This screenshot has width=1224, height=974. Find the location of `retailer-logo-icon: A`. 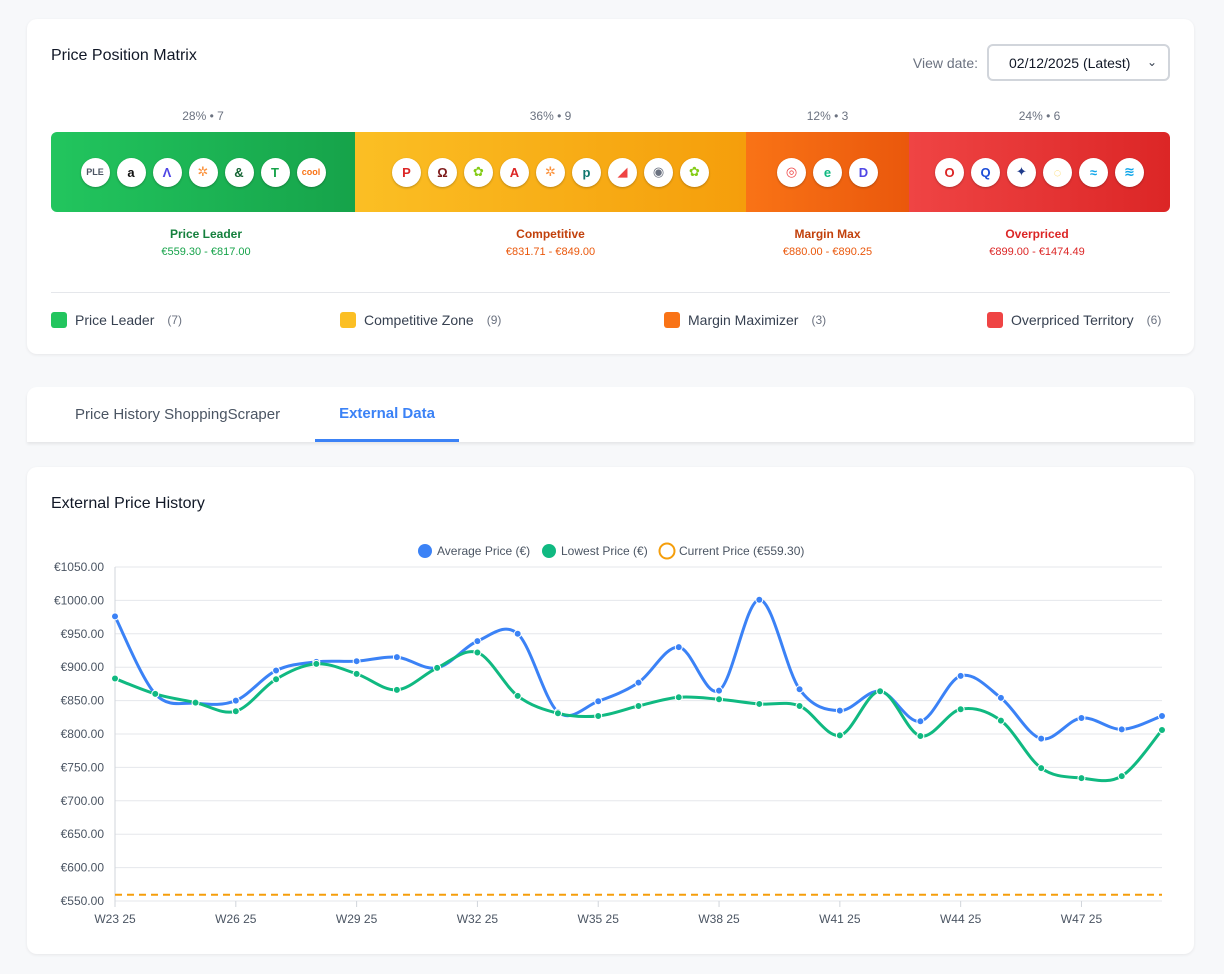

retailer-logo-icon: A is located at coordinates (514, 172).